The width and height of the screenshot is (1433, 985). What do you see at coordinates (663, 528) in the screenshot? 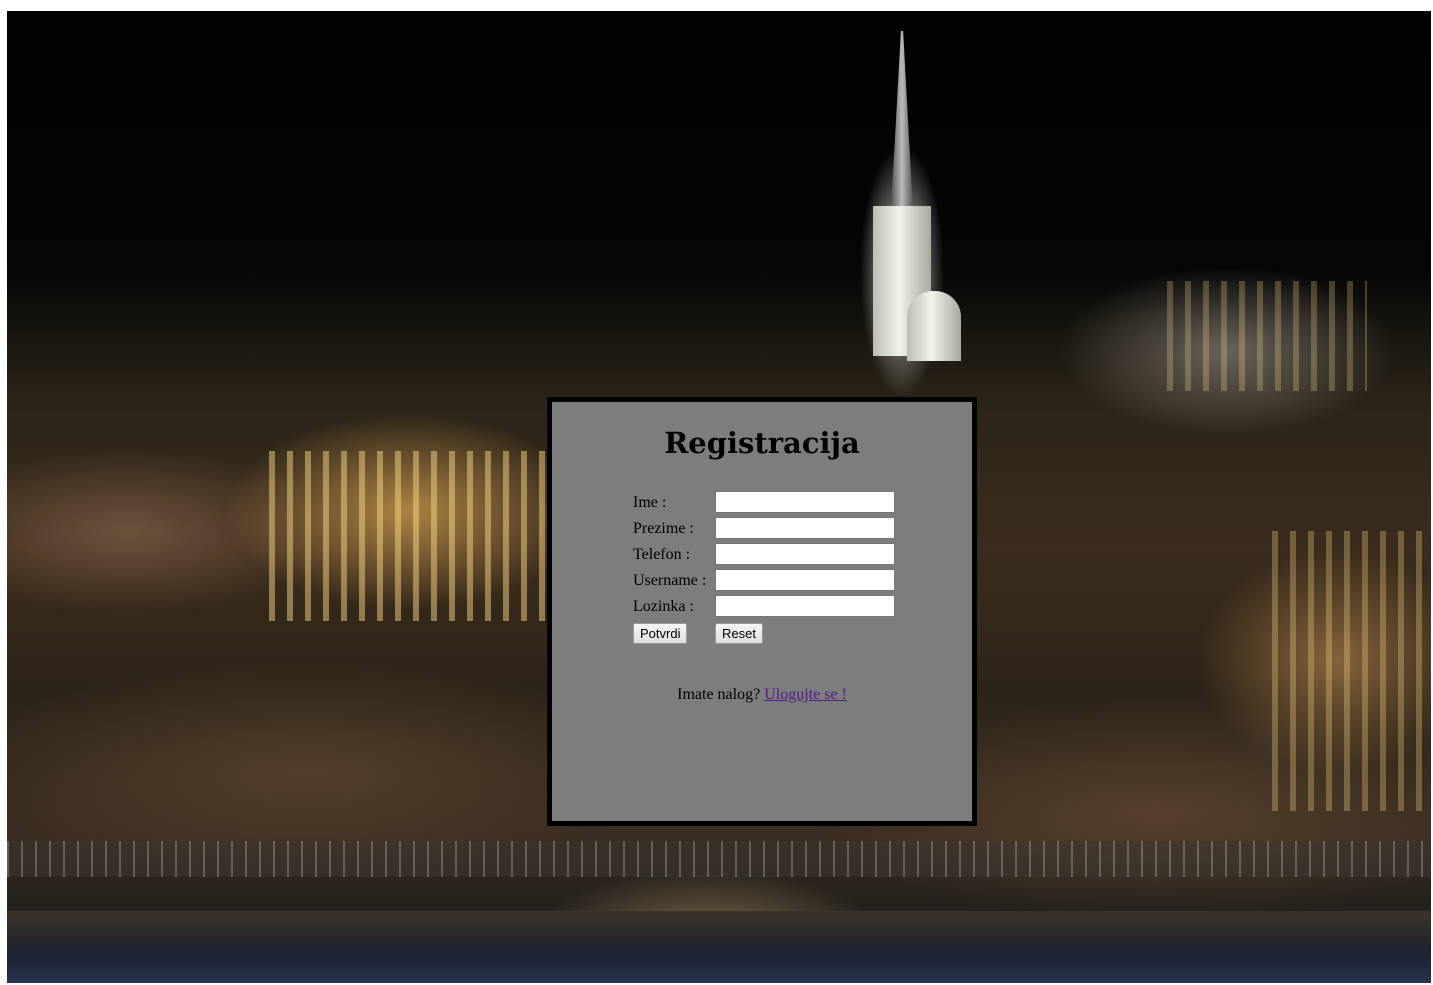
I see `prezime-label: Prezime :` at bounding box center [663, 528].